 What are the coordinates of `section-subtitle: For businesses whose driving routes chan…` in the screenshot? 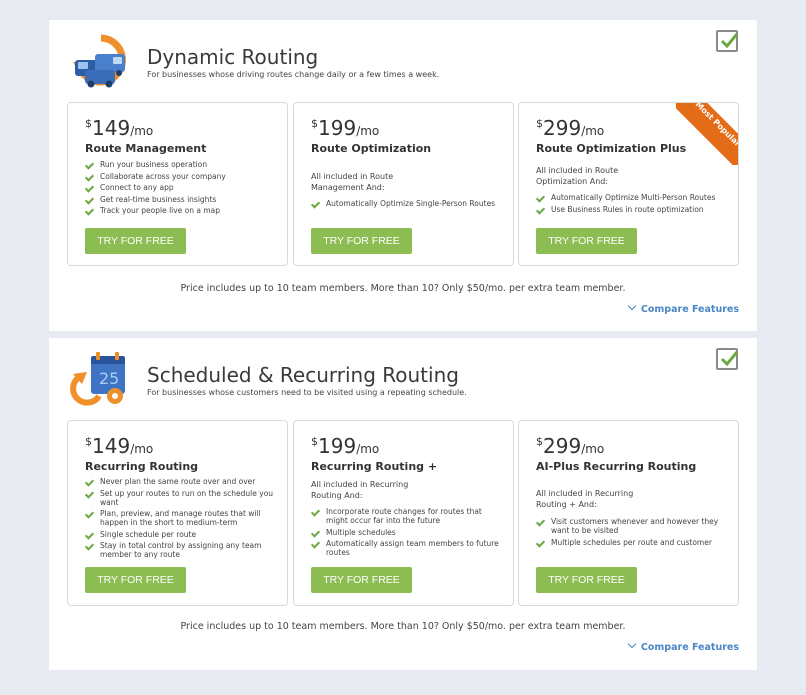 It's located at (293, 74).